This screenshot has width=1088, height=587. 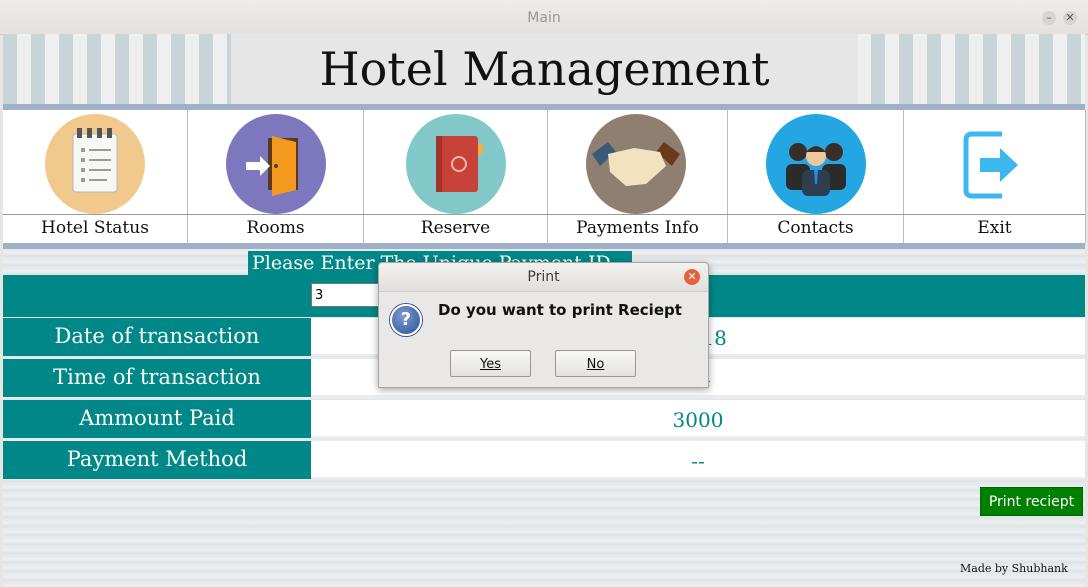 I want to click on row-label-amount: Ammount Paid, so click(x=157, y=419).